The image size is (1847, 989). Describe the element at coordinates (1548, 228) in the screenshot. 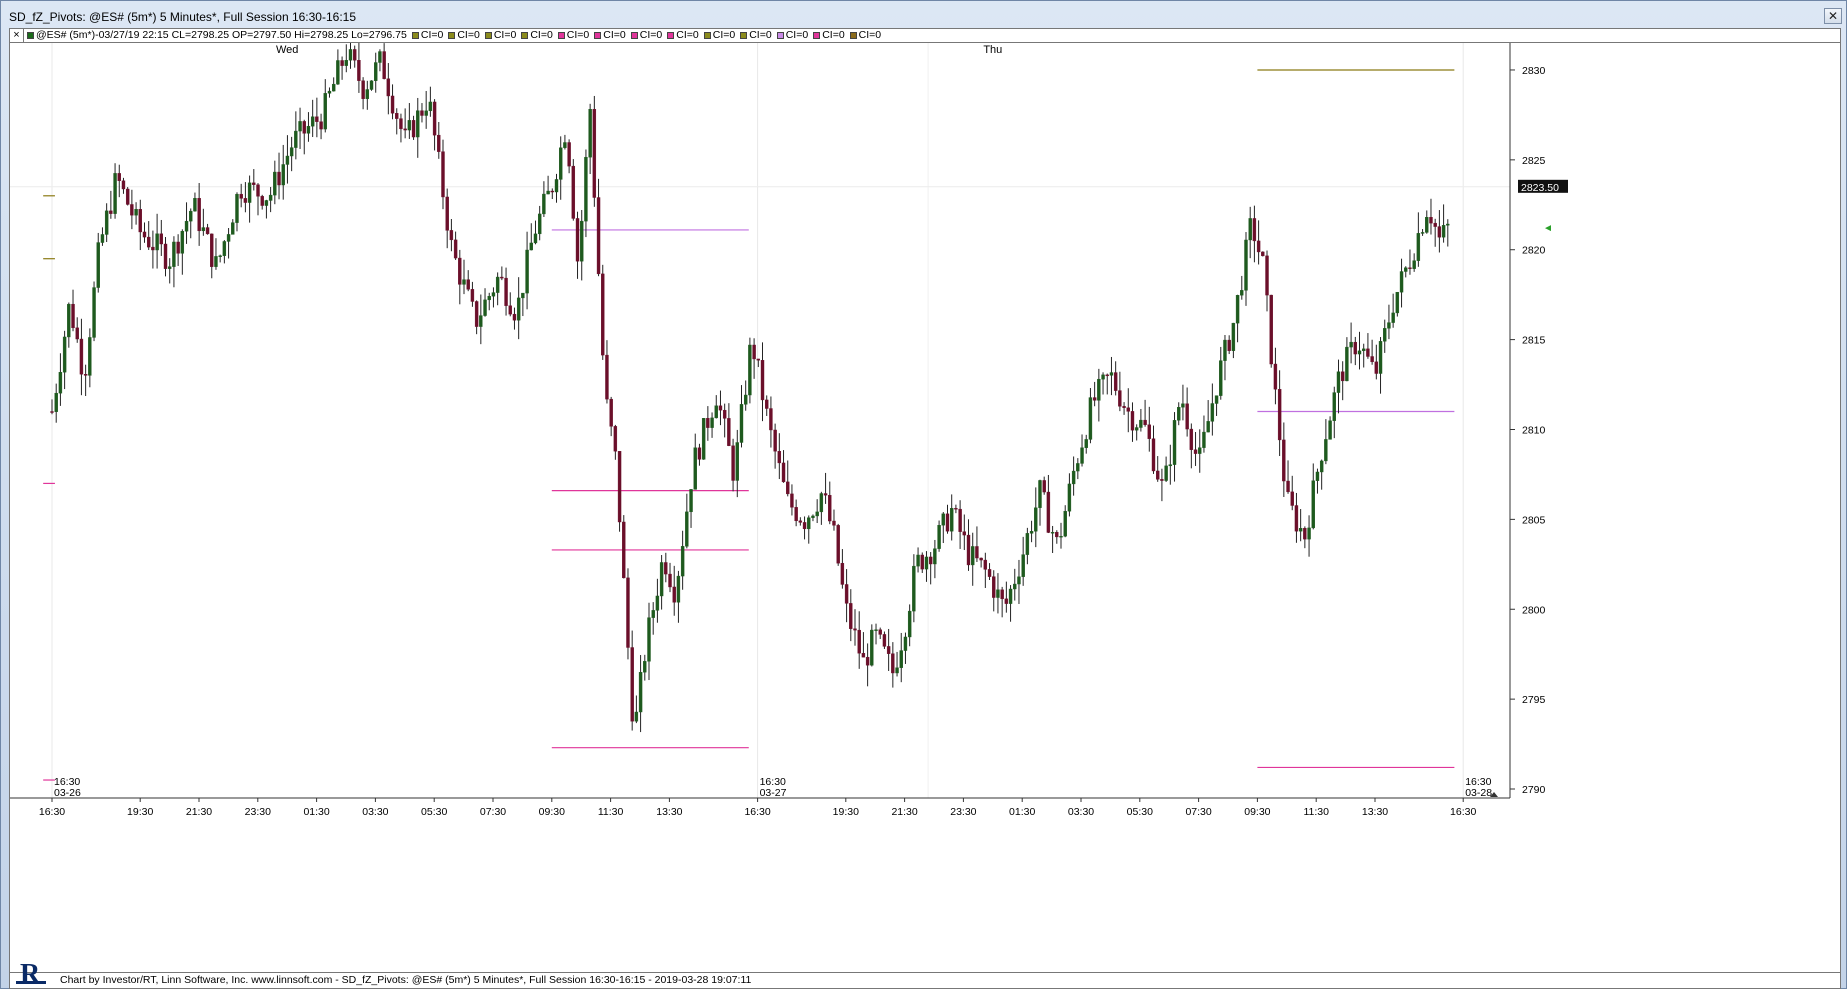

I see `current-price-marker-icon` at that location.